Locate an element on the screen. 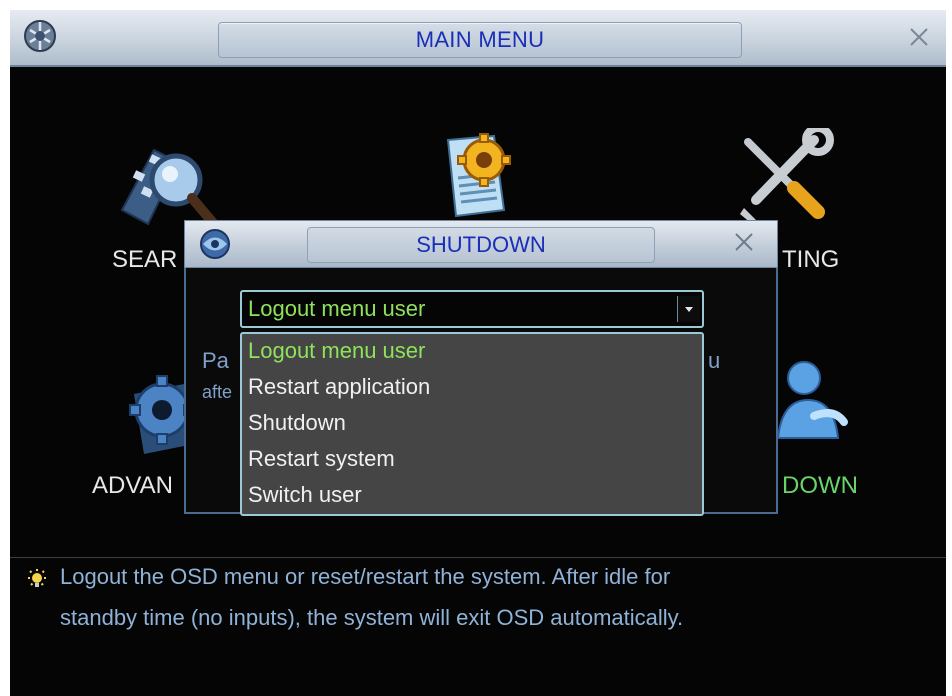 Image resolution: width=952 pixels, height=696 pixels. shutdown-dialog-title-bar: SHUTDOWN is located at coordinates (481, 244).